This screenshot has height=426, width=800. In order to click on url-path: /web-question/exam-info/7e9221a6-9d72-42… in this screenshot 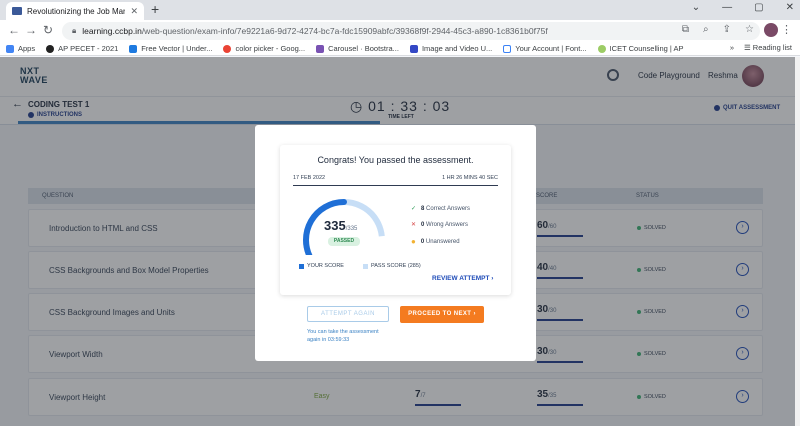, I will do `click(344, 31)`.